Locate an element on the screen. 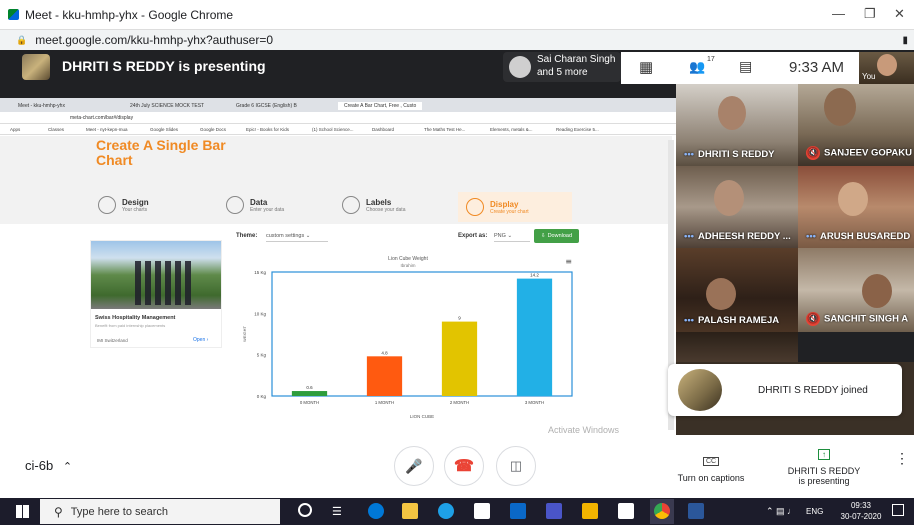  mic-icon: 🎤 is located at coordinates (414, 465).